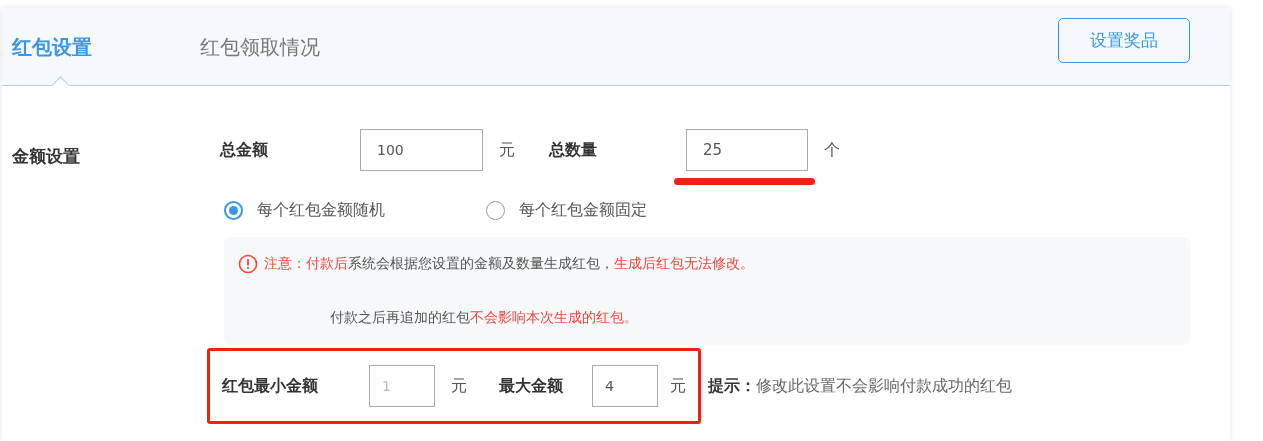 Image resolution: width=1263 pixels, height=441 pixels. Describe the element at coordinates (402, 386) in the screenshot. I see `input-field: 1` at that location.